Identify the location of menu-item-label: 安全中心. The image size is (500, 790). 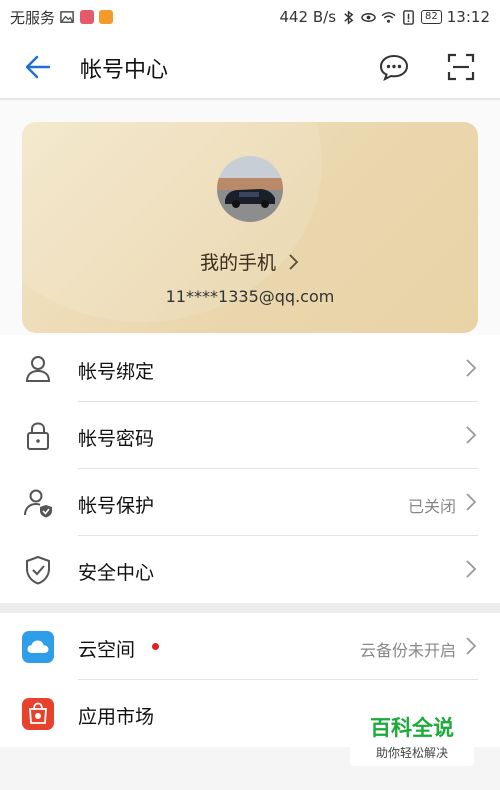
(116, 573).